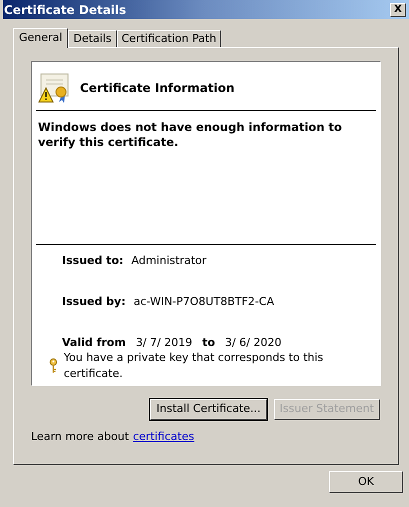 The height and width of the screenshot is (507, 409). Describe the element at coordinates (80, 437) in the screenshot. I see `learn-more-text: Learn more about` at that location.